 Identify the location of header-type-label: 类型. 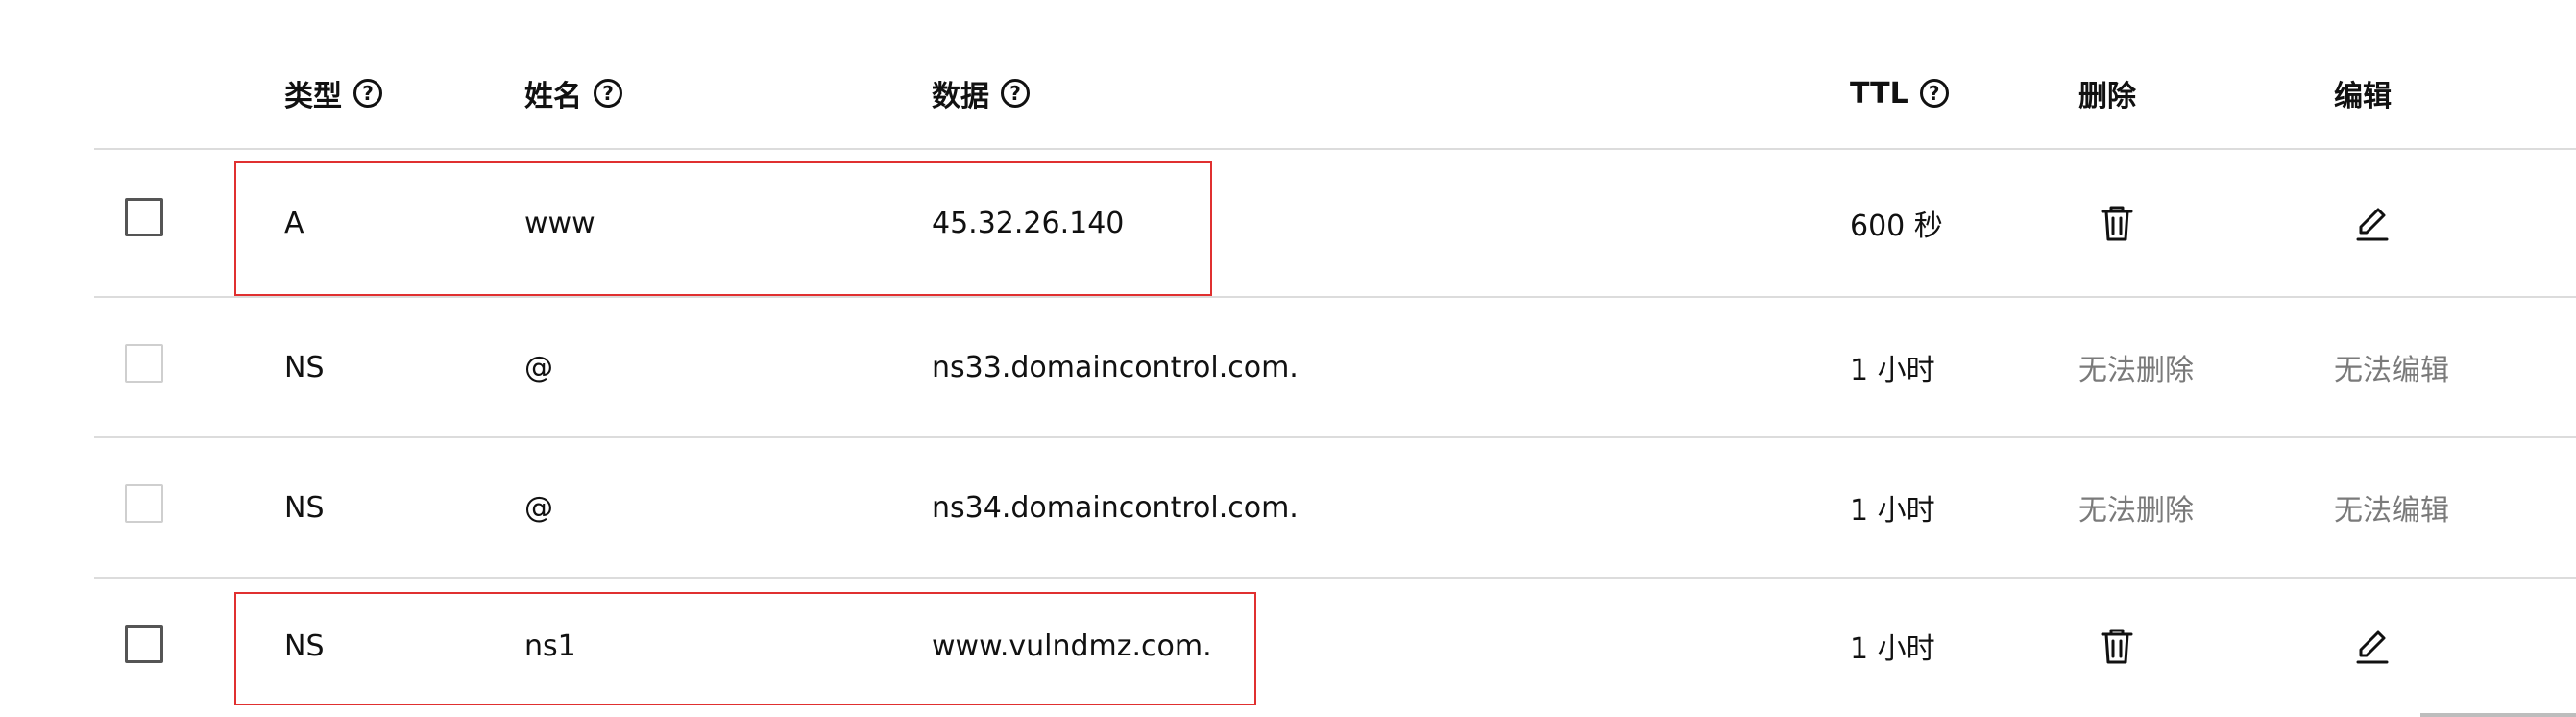
(313, 96).